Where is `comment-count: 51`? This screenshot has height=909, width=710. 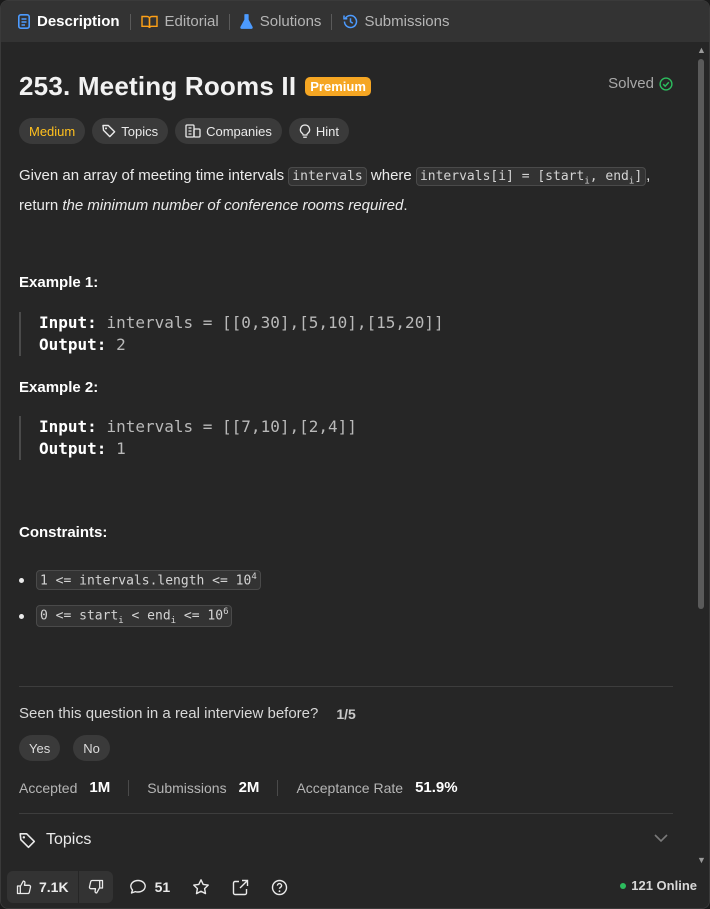 comment-count: 51 is located at coordinates (162, 887).